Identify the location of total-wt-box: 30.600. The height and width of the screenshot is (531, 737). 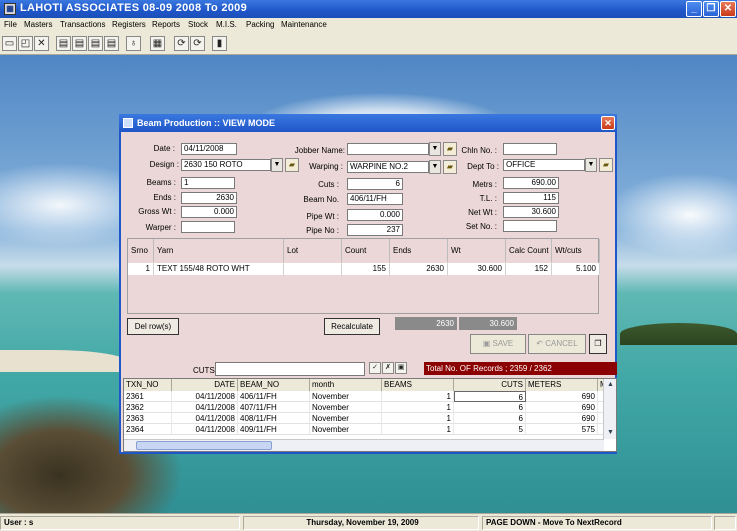
(488, 323).